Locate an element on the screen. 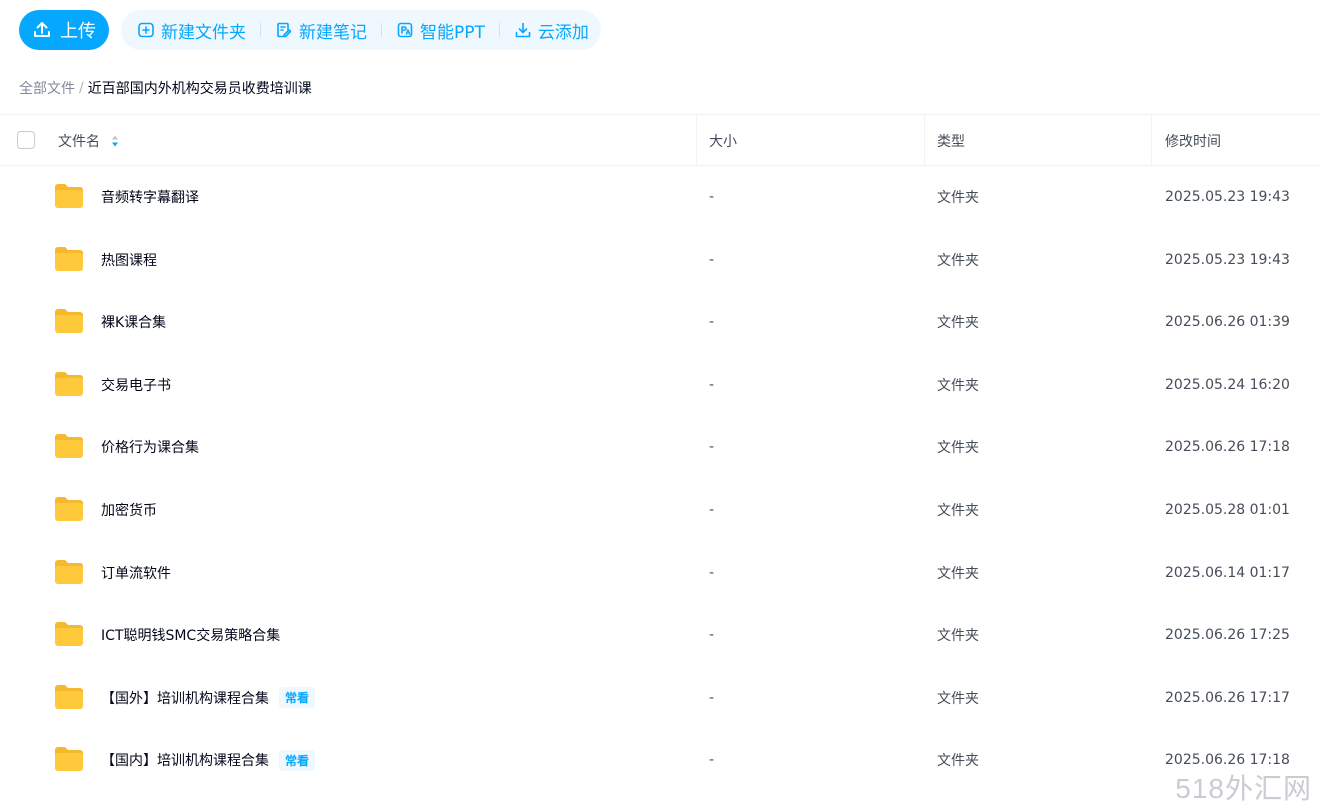 The image size is (1320, 811). file-name-cell: 价格行为课合集 is located at coordinates (150, 447).